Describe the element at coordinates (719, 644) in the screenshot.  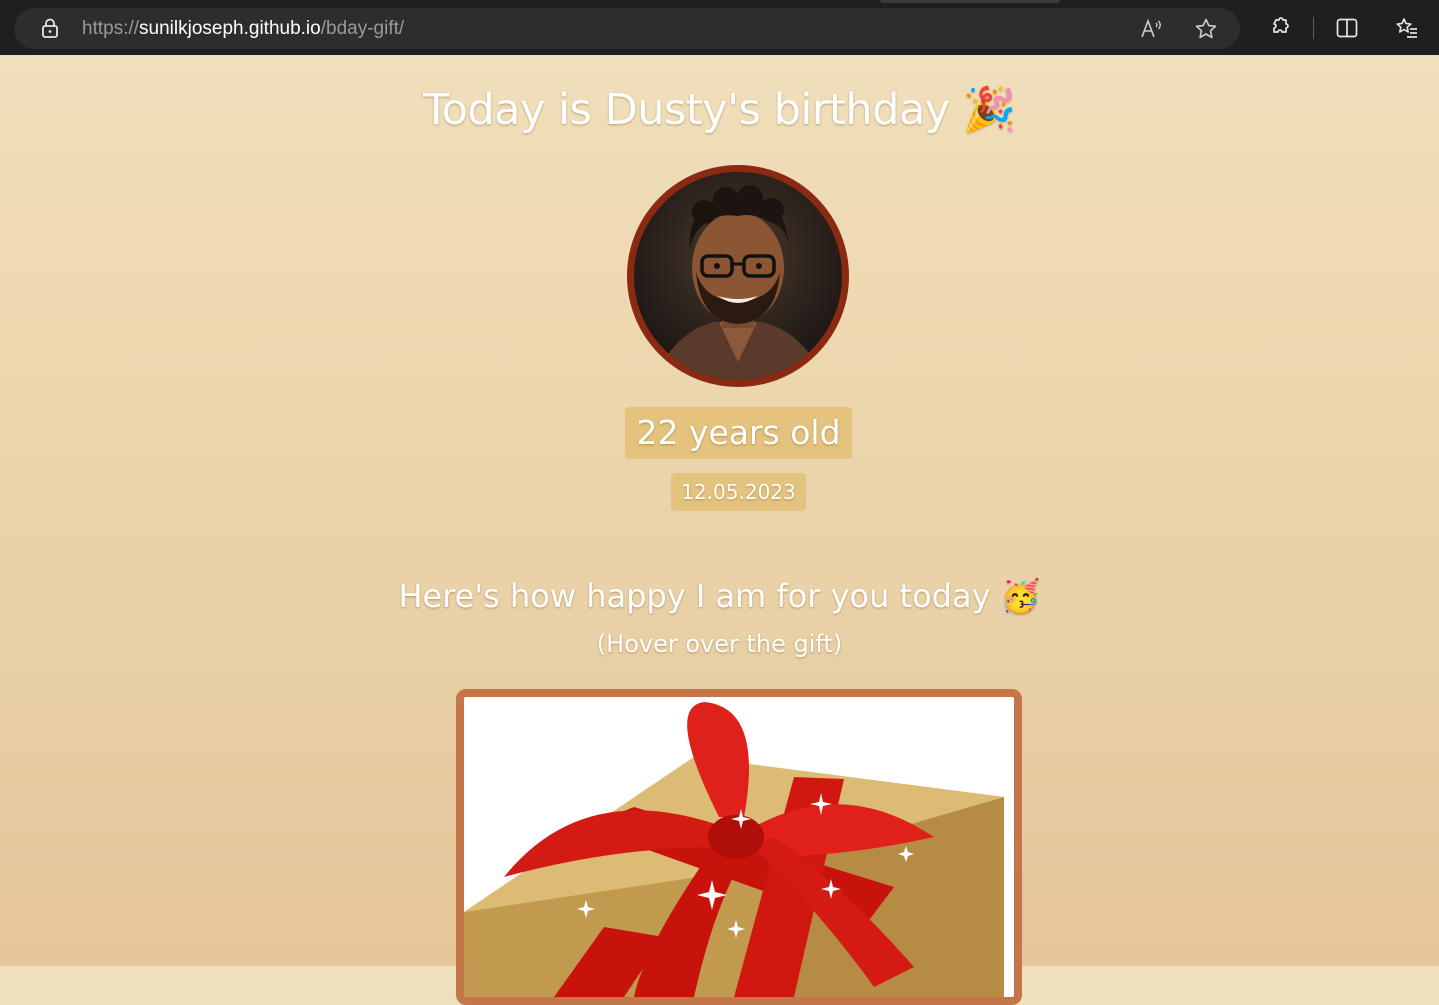
I see `hover-hint: (Hover over the gift)` at that location.